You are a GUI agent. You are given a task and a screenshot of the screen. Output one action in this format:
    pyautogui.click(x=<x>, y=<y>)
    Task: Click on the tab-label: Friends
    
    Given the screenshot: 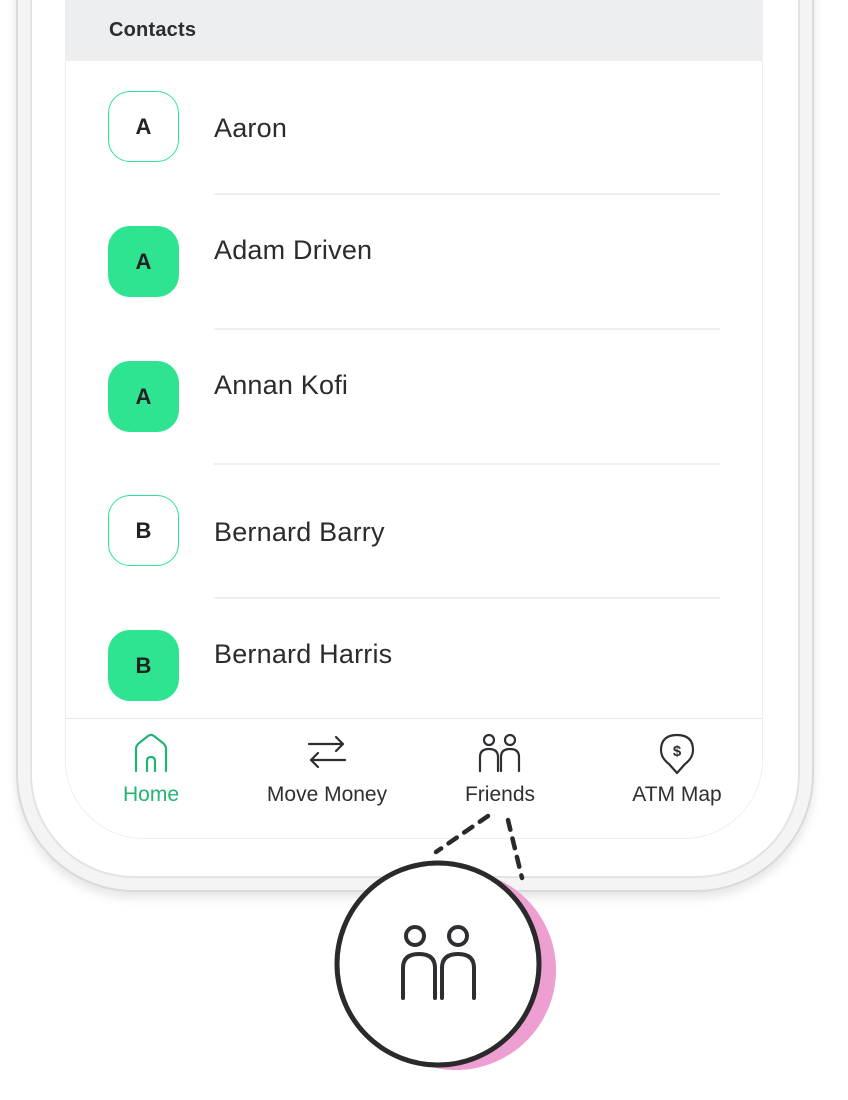 What is the action you would take?
    pyautogui.click(x=500, y=794)
    